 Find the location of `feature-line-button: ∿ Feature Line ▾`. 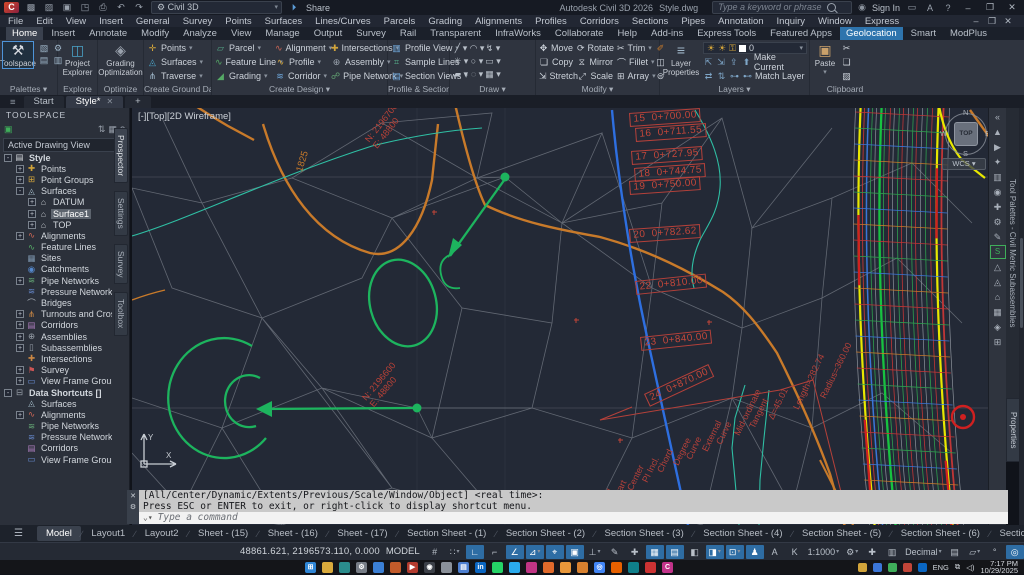

feature-line-button: ∿ Feature Line ▾ is located at coordinates (249, 62).